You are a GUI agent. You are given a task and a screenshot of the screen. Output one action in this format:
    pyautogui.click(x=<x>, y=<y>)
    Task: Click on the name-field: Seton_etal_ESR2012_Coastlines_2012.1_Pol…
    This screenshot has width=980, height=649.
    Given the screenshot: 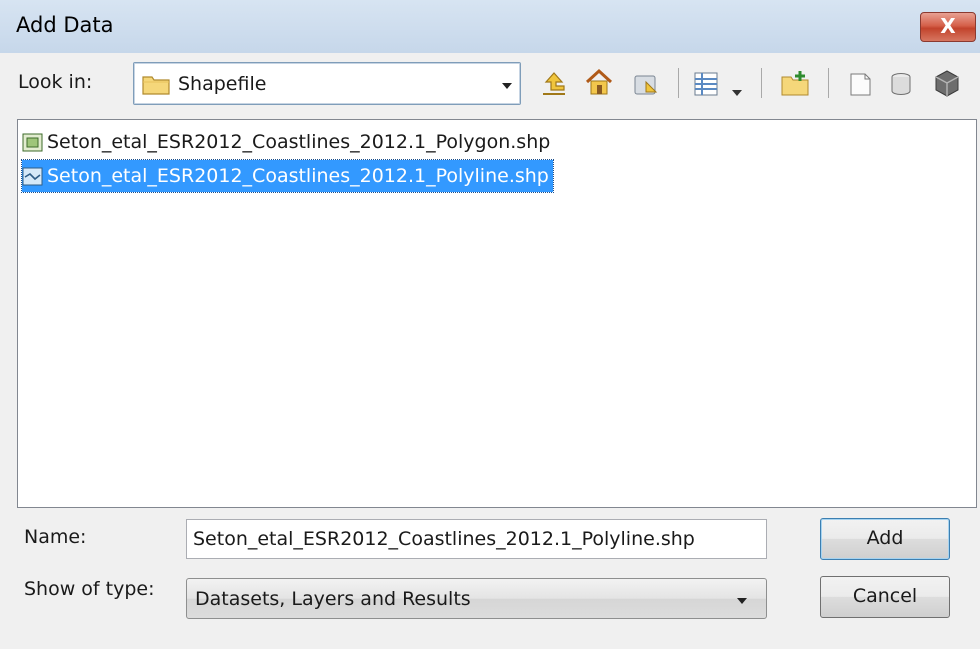 What is the action you would take?
    pyautogui.click(x=476, y=539)
    